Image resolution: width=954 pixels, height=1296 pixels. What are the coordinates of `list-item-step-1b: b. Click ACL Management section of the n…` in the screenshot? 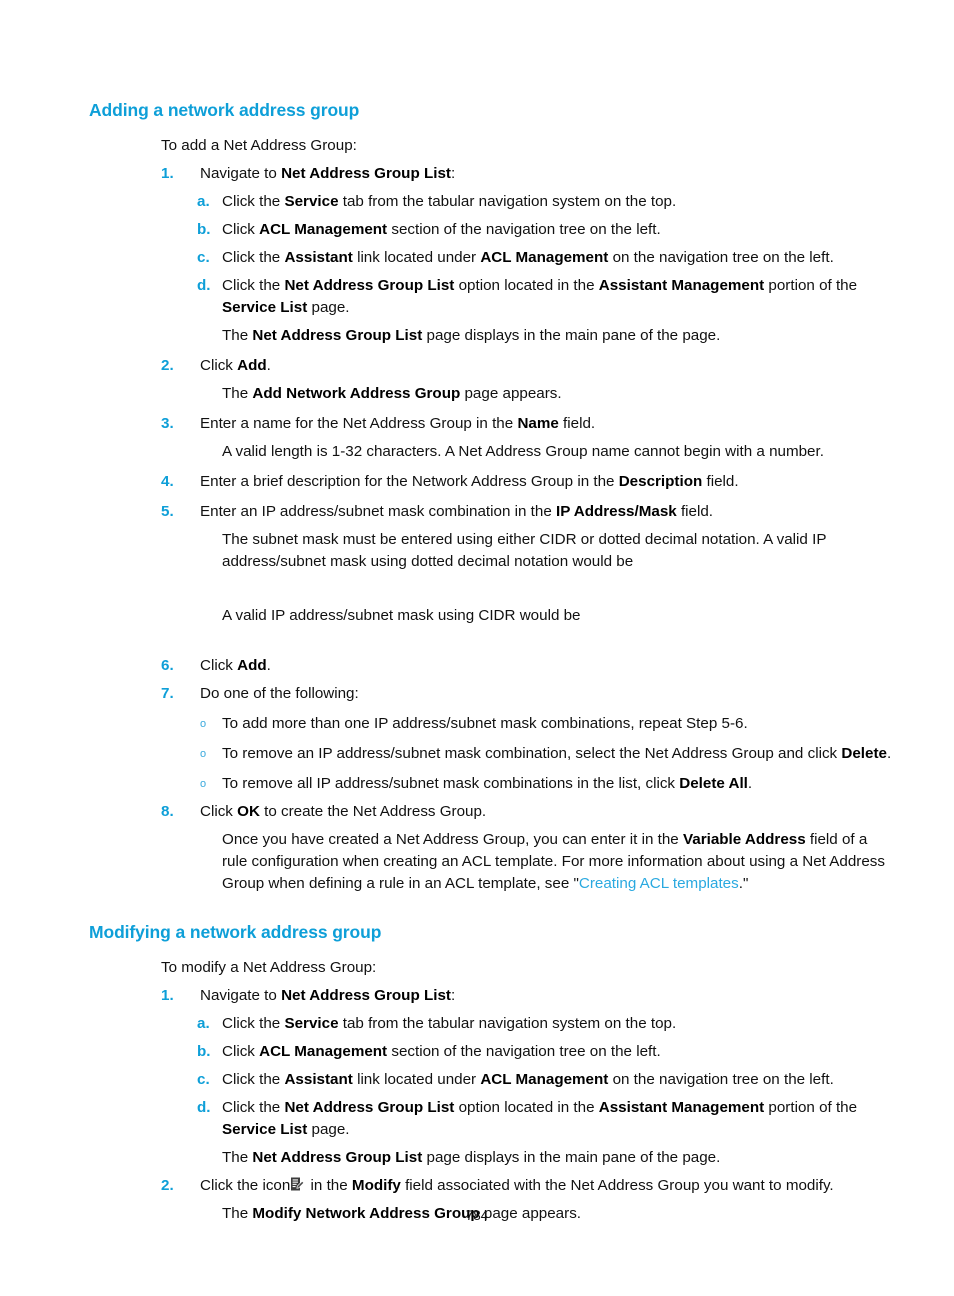 It's located at (477, 230).